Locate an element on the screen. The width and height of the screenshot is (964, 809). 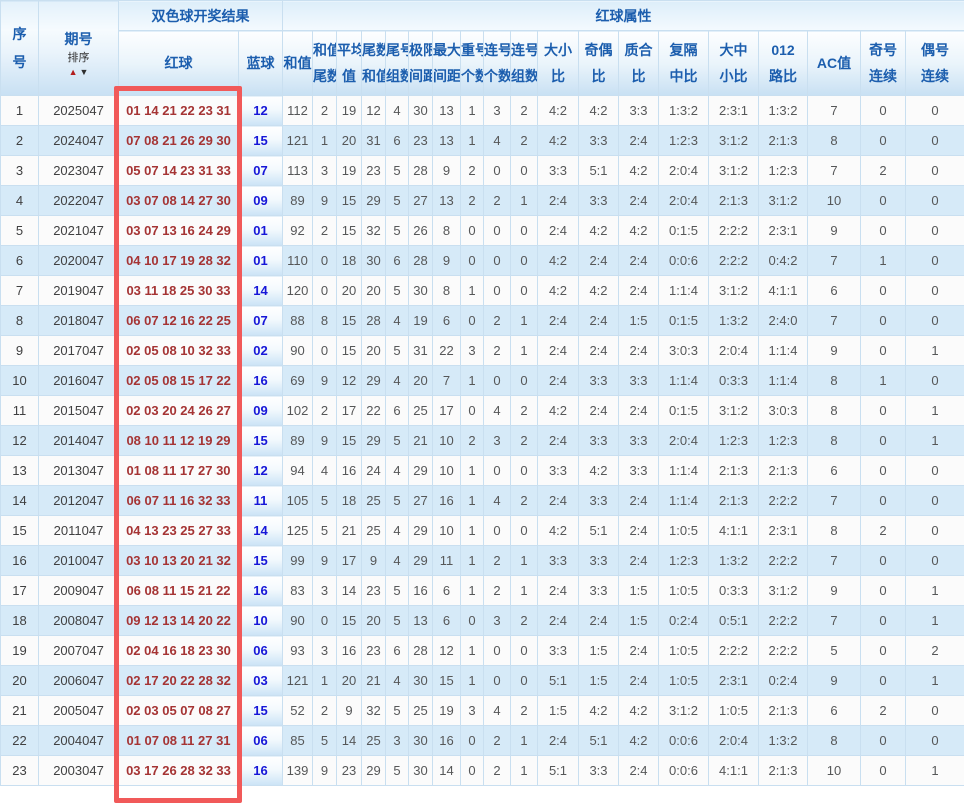
red-balls-cell: 05 07 14 23 31 33 is located at coordinates (178, 170).